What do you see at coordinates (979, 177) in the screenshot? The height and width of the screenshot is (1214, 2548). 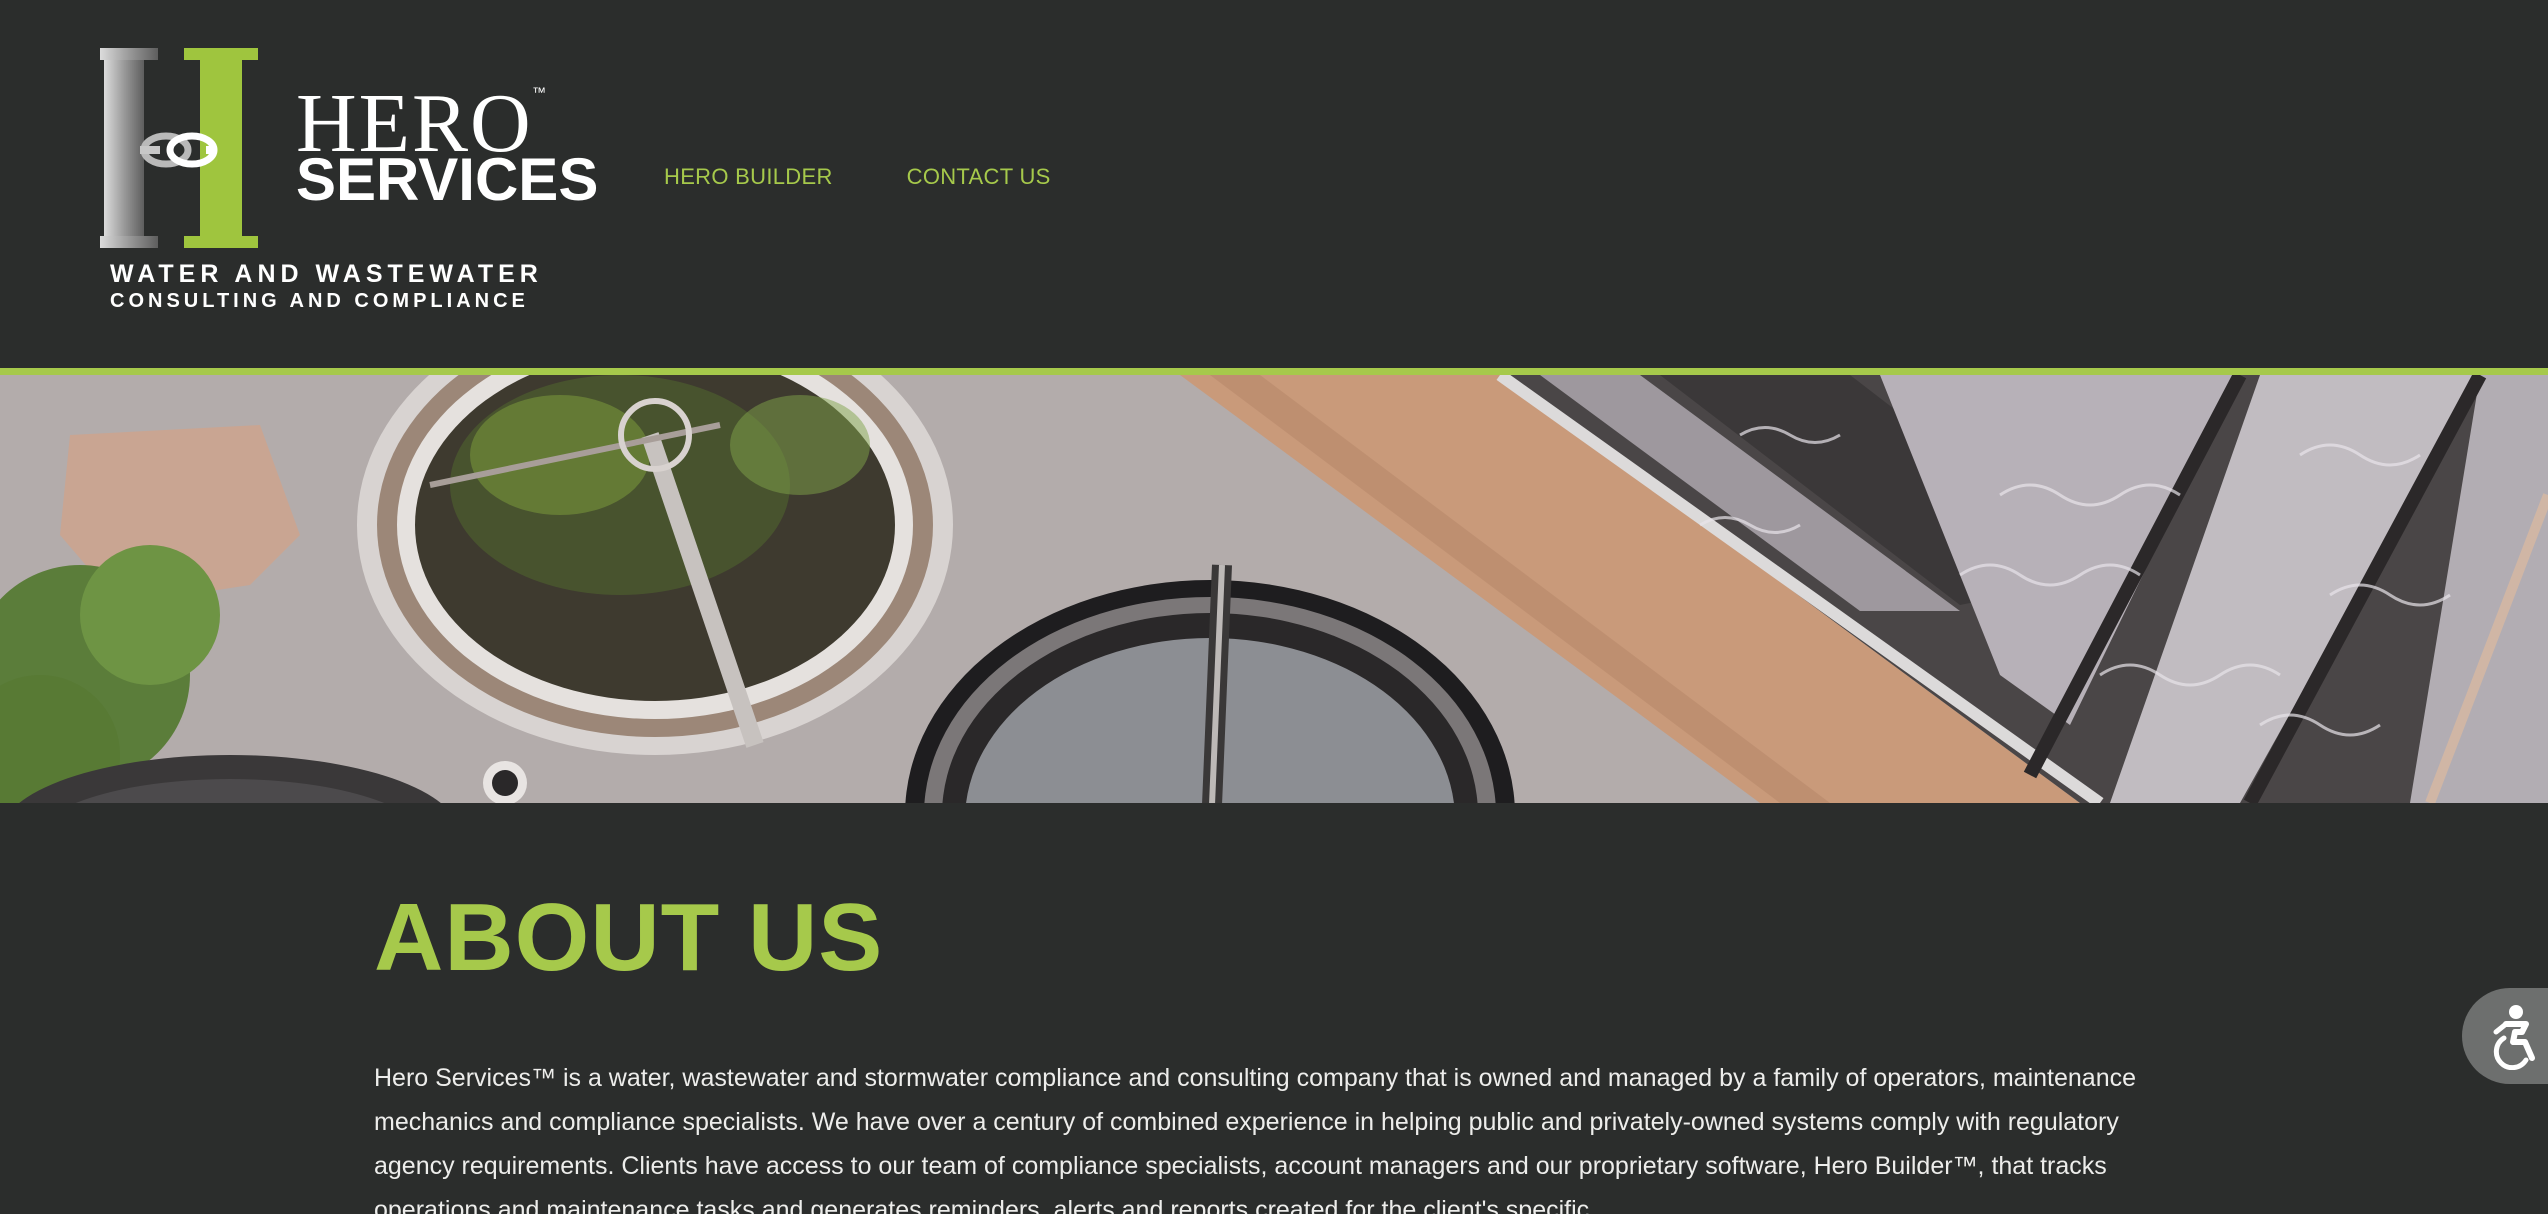 I see `nav-link-contact-us: CONTACT US` at bounding box center [979, 177].